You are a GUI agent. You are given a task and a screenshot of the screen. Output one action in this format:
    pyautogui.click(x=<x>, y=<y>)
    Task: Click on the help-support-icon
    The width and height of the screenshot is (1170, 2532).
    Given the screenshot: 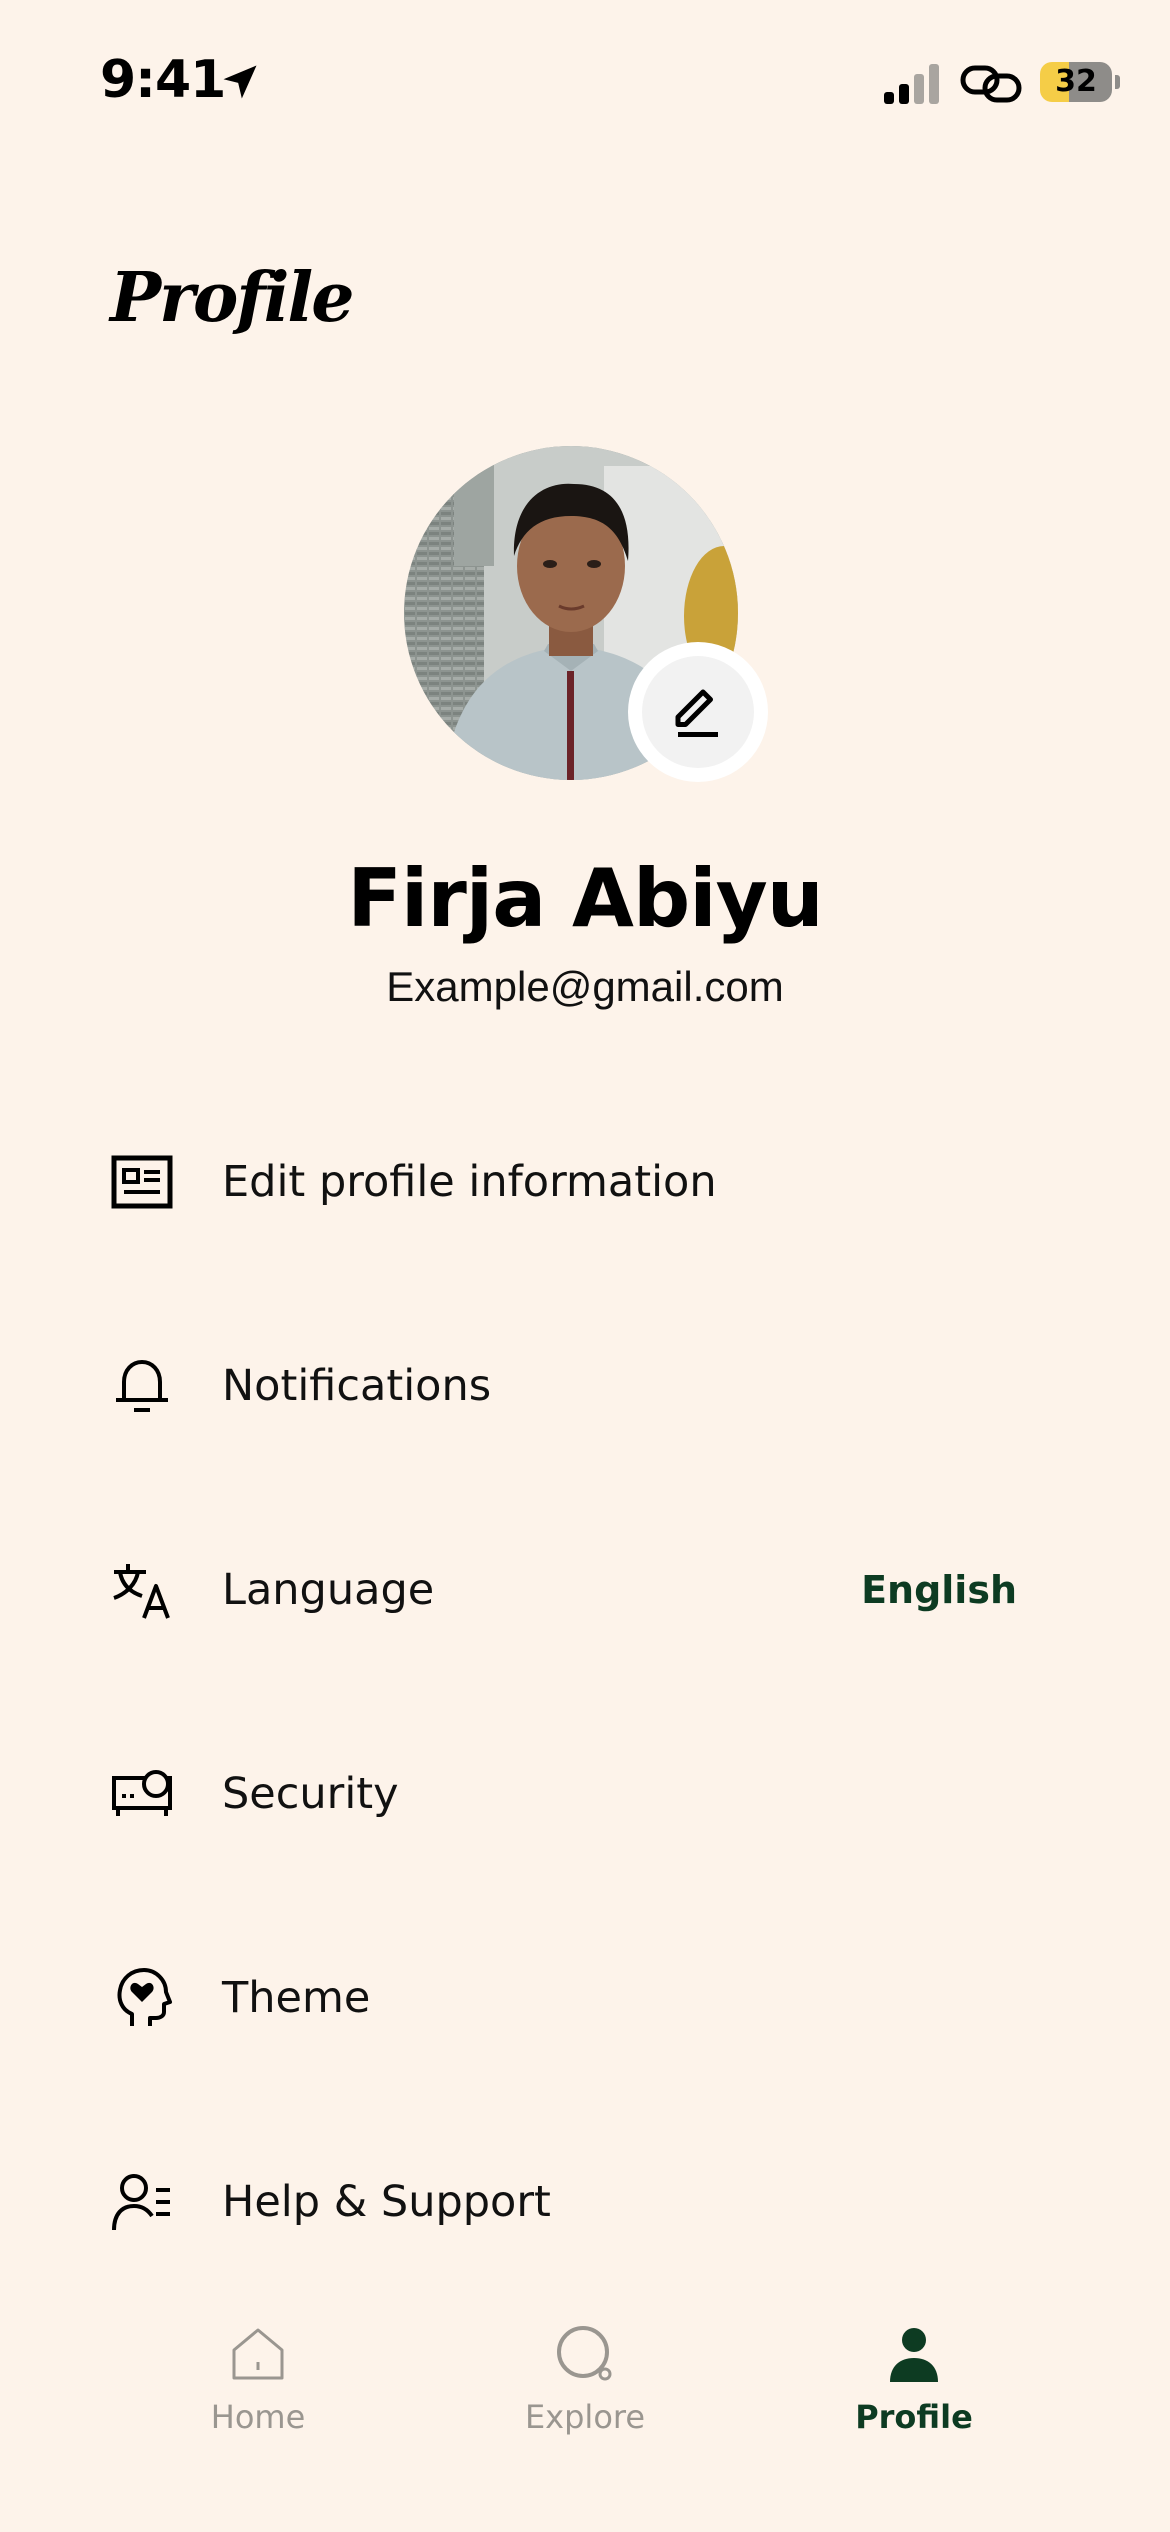 What is the action you would take?
    pyautogui.click(x=141, y=2202)
    